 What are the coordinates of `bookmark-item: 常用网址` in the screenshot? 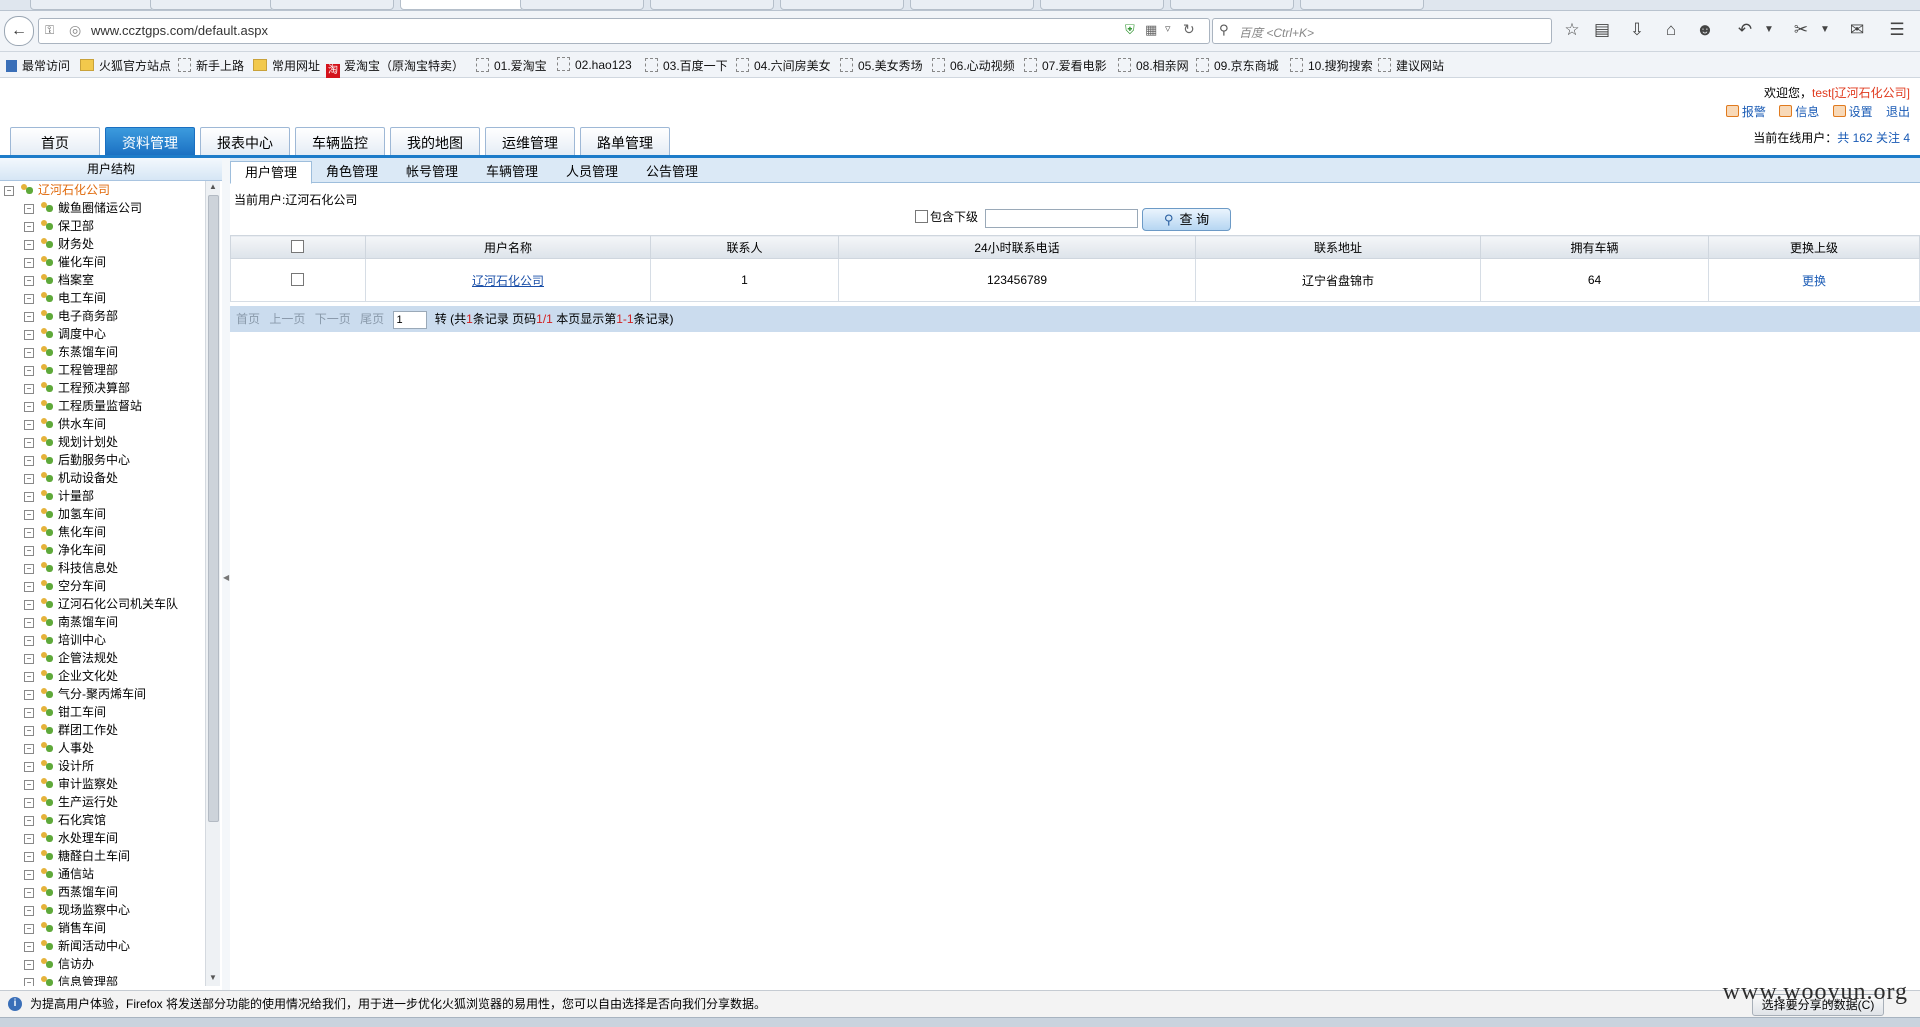 It's located at (286, 65).